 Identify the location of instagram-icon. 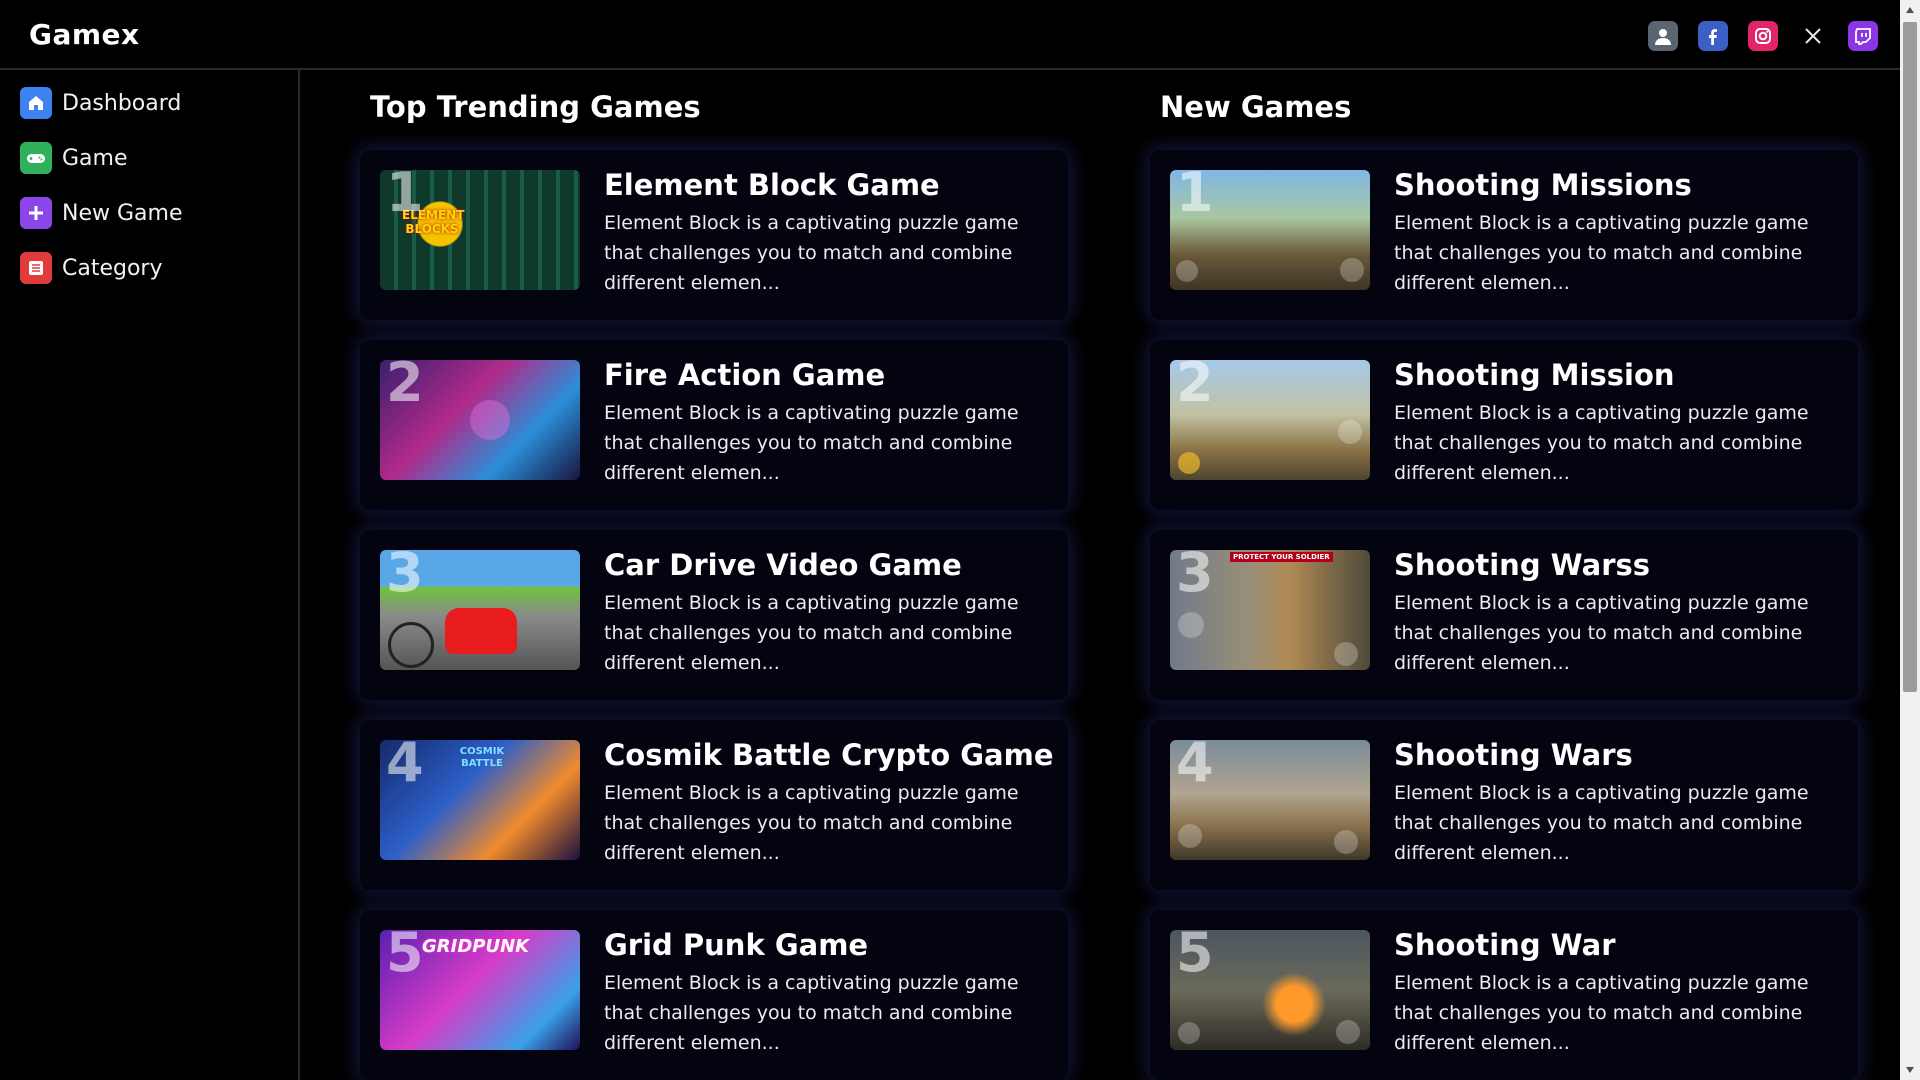
(1763, 36).